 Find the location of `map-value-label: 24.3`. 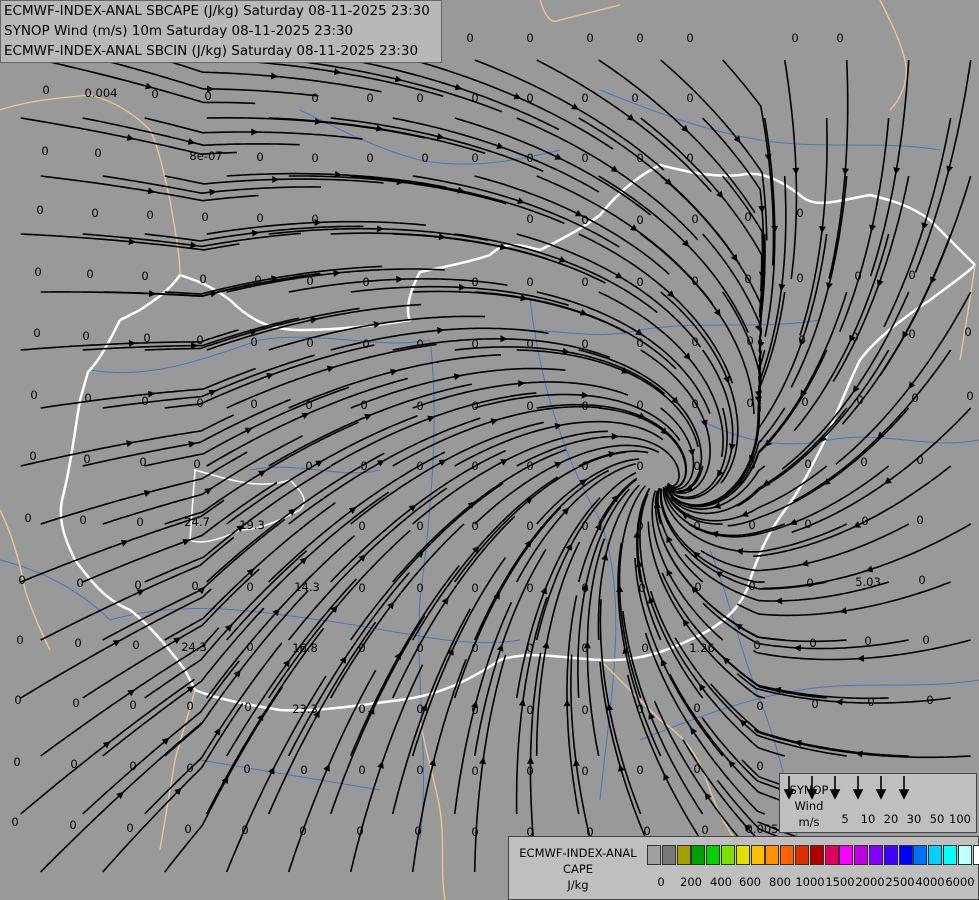

map-value-label: 24.3 is located at coordinates (194, 647).